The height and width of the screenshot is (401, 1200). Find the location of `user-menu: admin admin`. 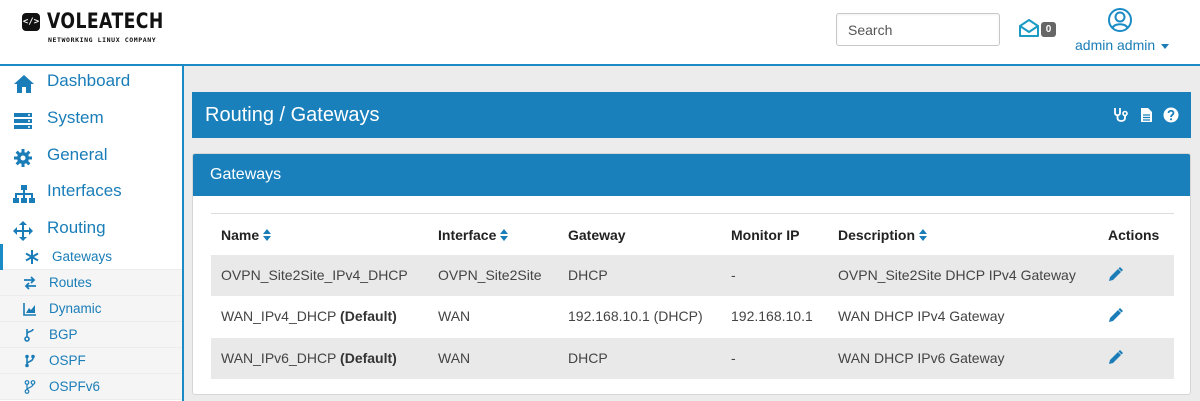

user-menu: admin admin is located at coordinates (1122, 45).